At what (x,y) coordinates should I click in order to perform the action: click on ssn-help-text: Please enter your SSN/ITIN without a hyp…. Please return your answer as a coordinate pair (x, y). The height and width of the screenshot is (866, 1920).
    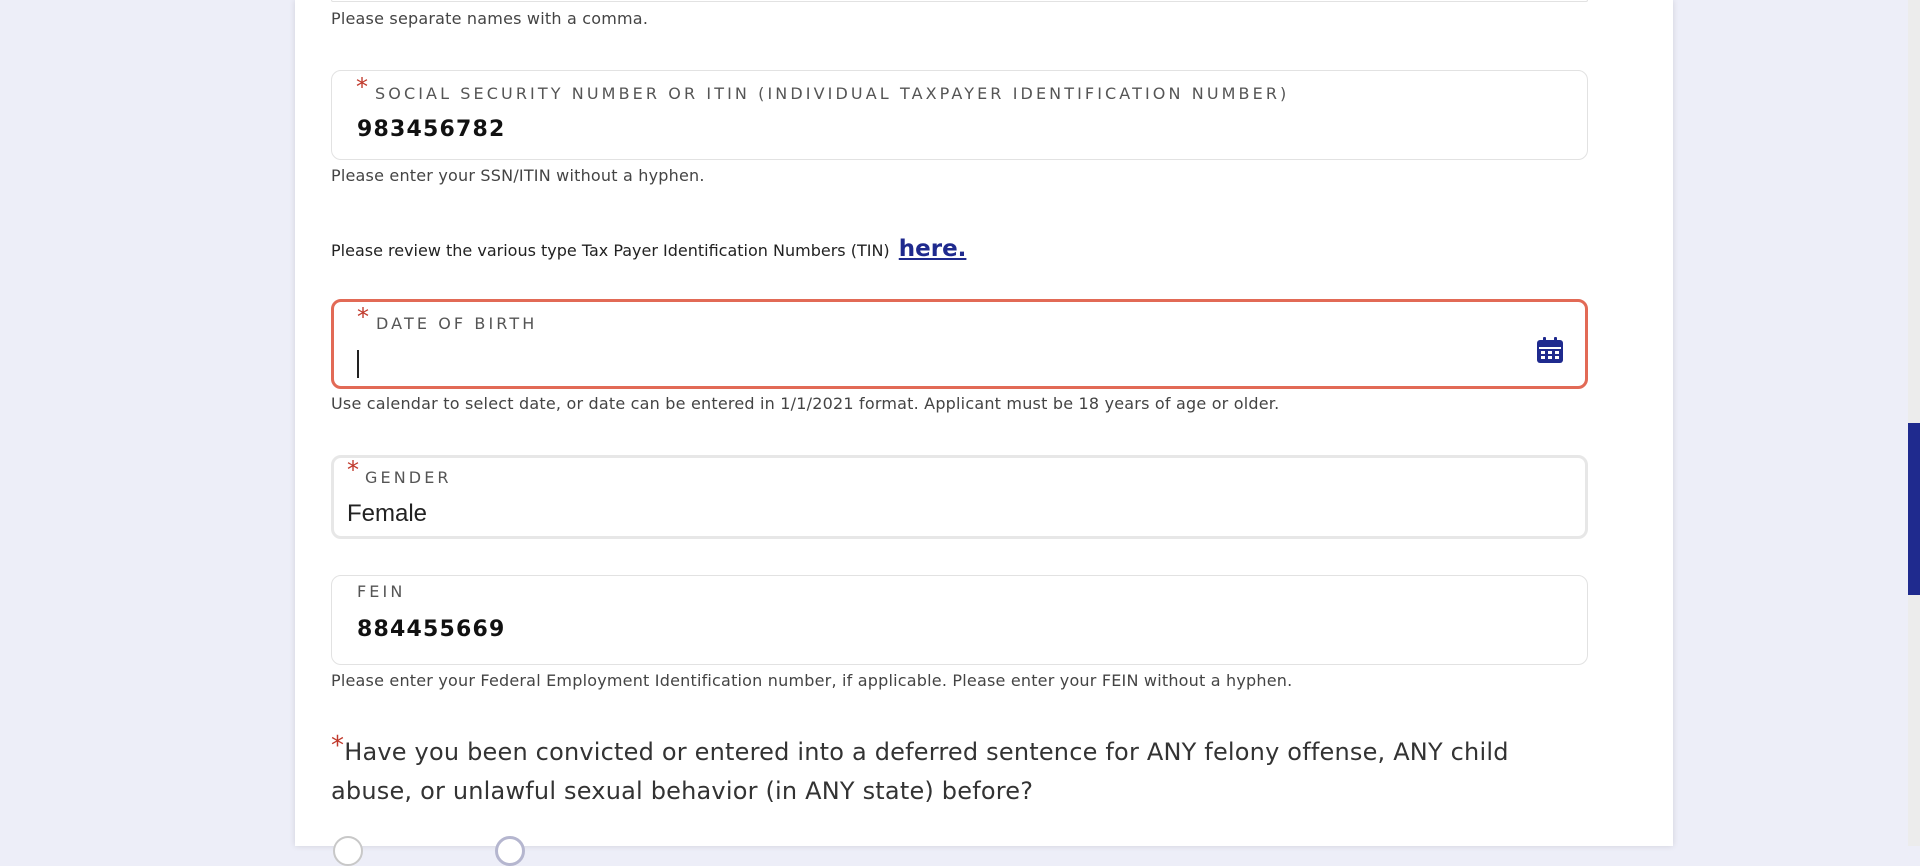
    Looking at the image, I should click on (518, 175).